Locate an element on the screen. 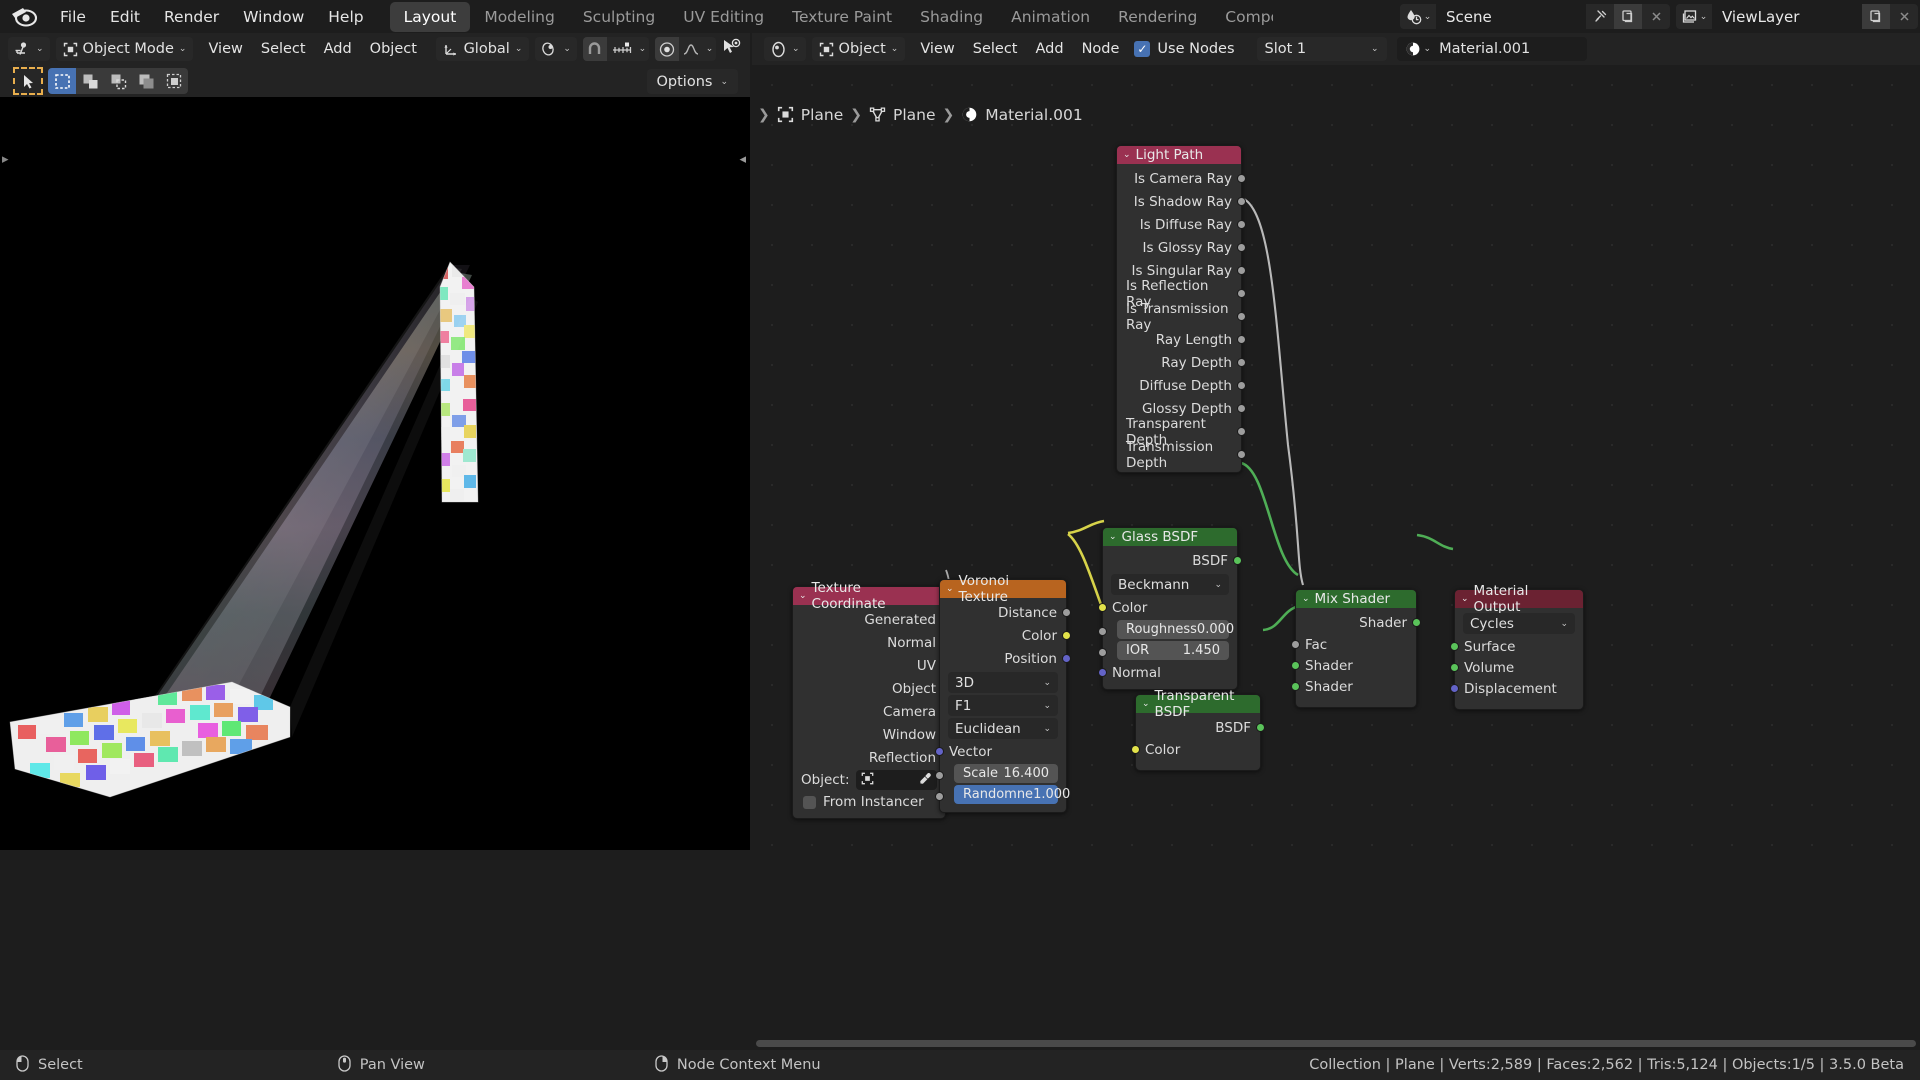 This screenshot has width=1920, height=1080. workspace-tab-rendering: Rendering is located at coordinates (1157, 17).